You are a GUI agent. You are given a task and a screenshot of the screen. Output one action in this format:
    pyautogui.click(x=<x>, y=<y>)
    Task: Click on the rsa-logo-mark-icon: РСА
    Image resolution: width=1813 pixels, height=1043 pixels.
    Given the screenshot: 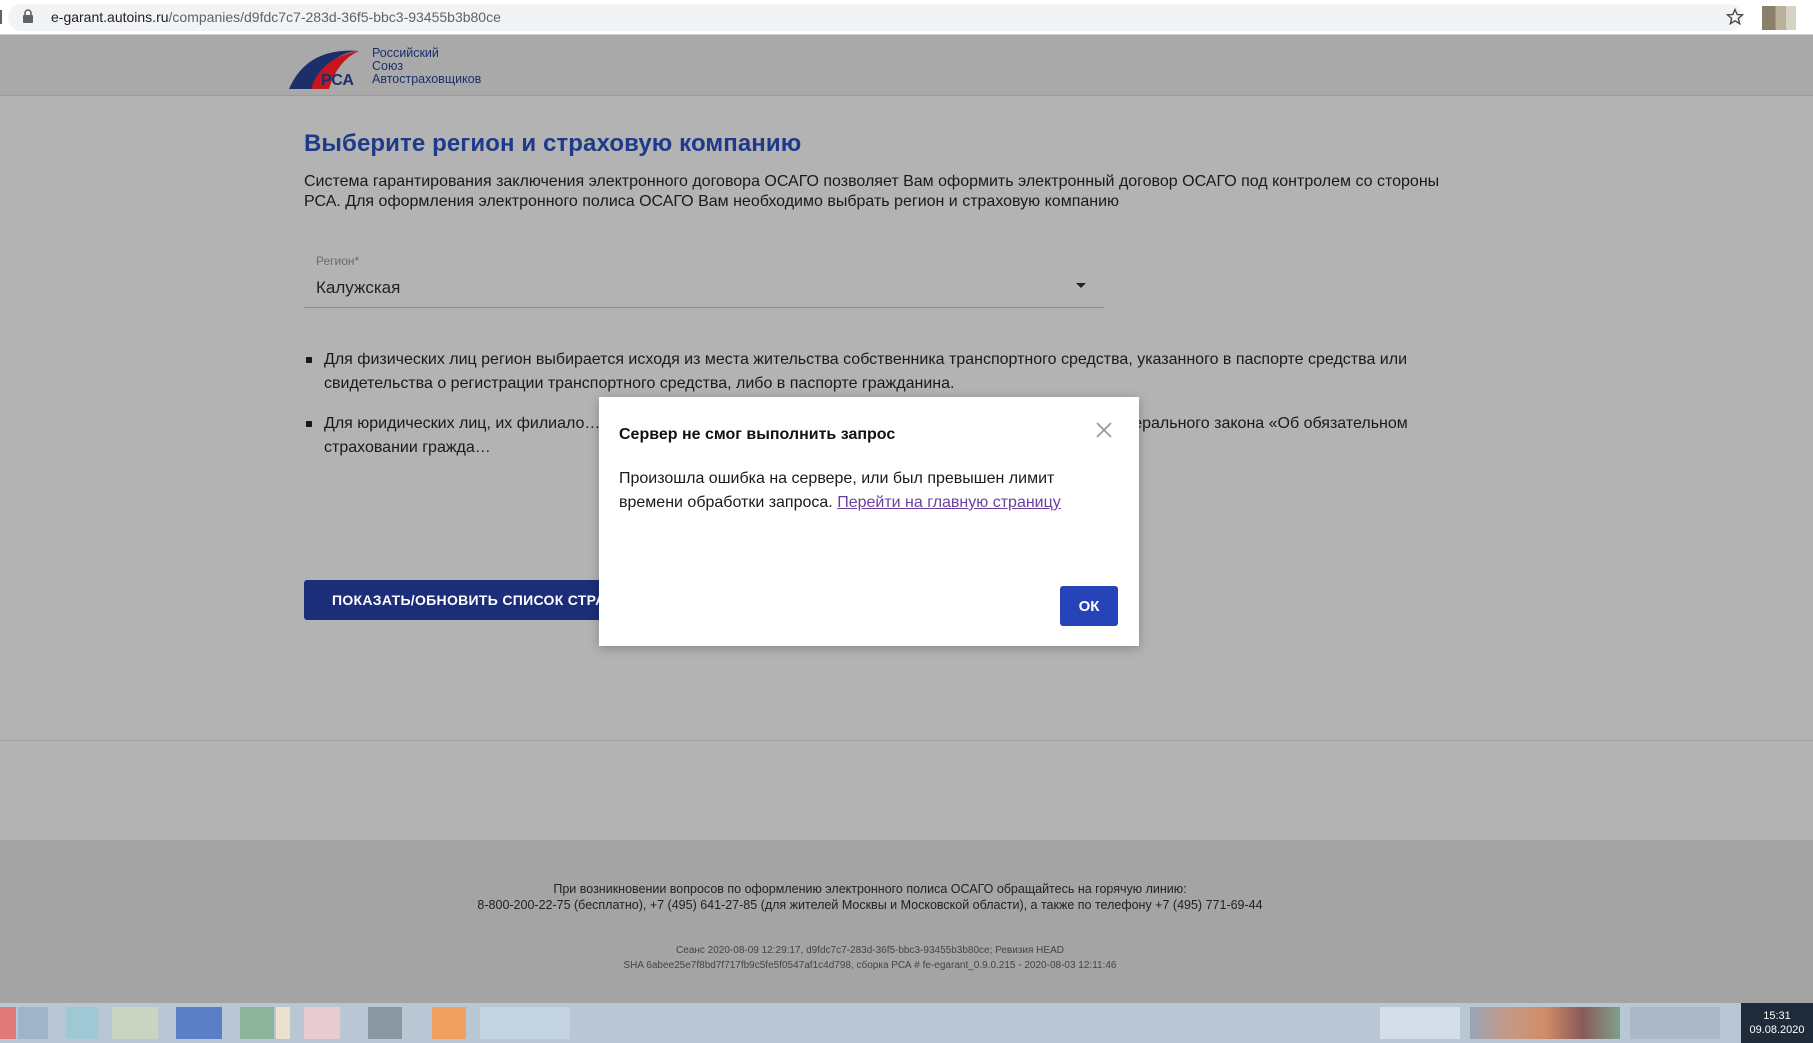 What is the action you would take?
    pyautogui.click(x=324, y=69)
    